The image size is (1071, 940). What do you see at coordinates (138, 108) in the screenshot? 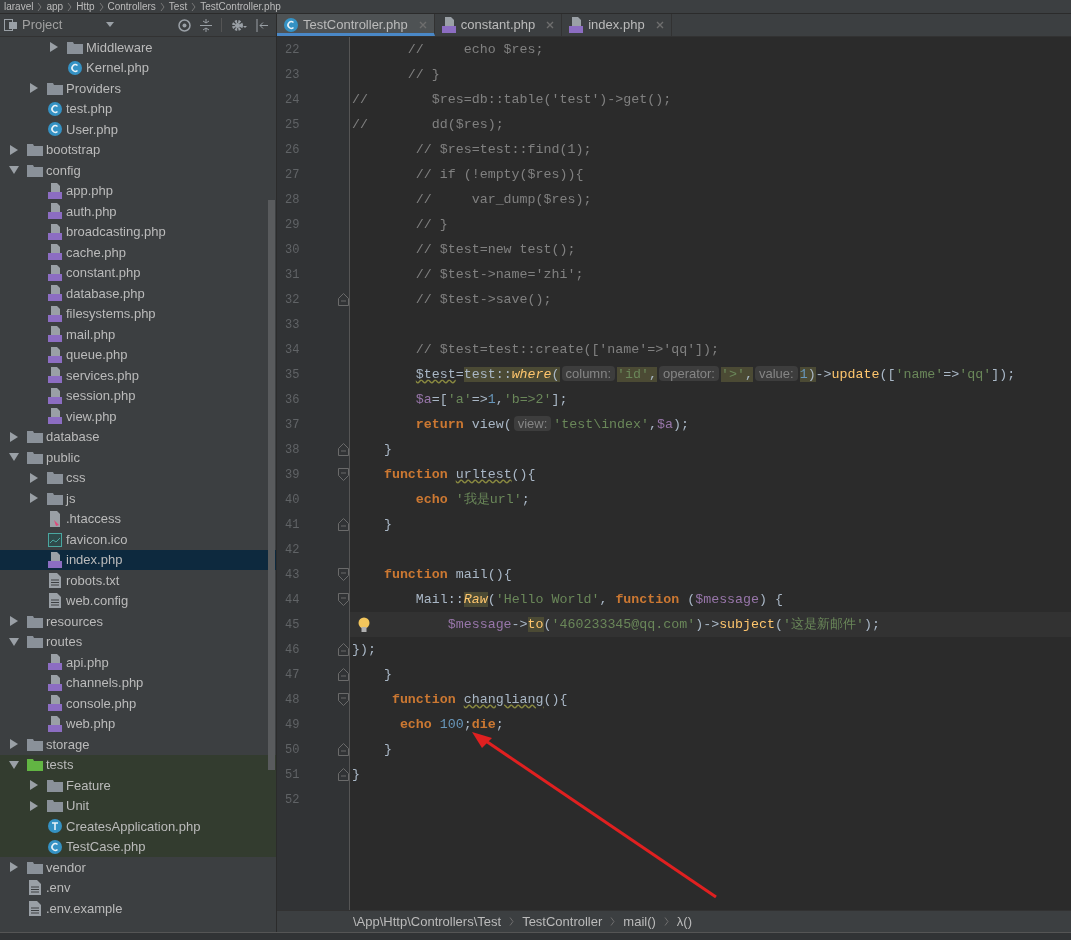
I see `tree-item: test.php` at bounding box center [138, 108].